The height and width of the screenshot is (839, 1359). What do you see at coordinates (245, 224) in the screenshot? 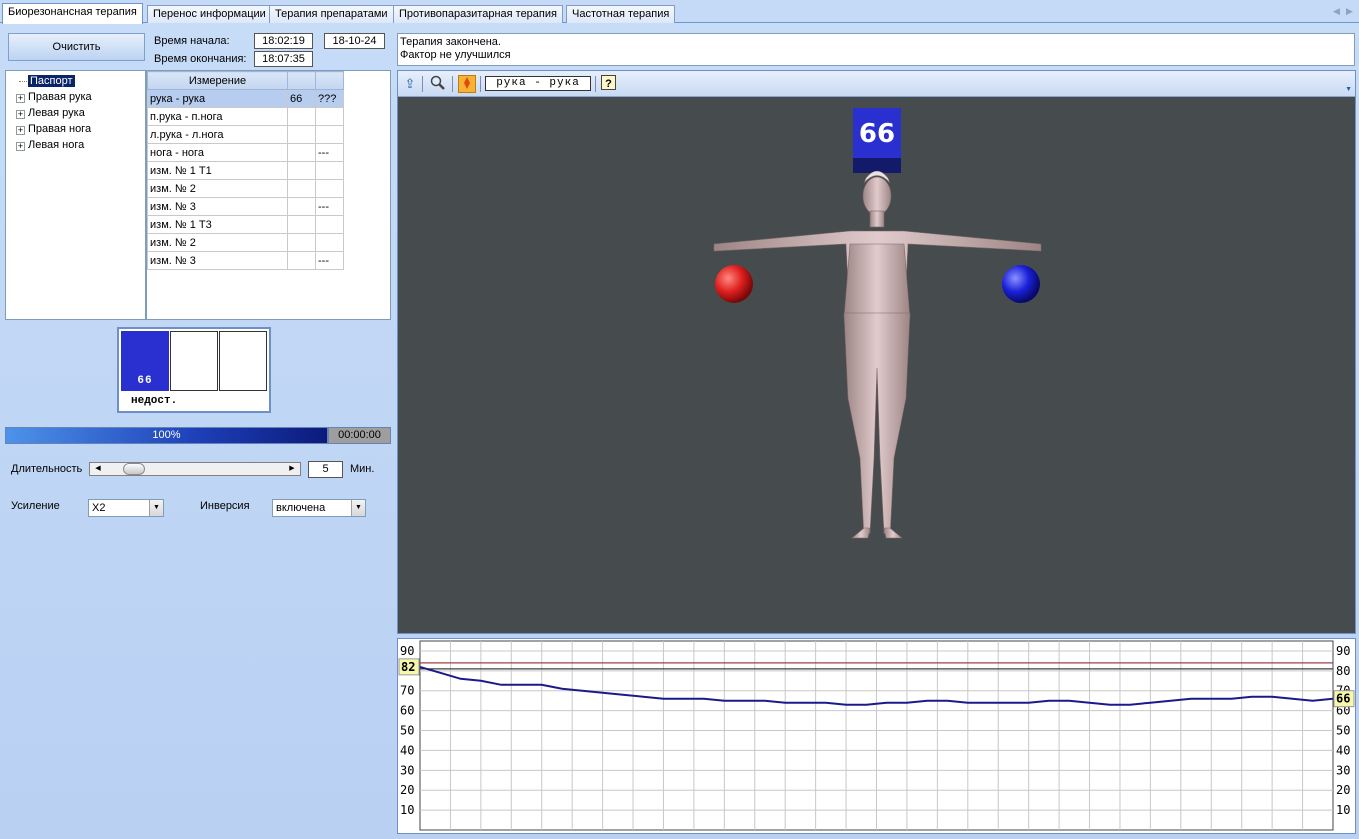
I see `table-row: изм. № 1 T3` at bounding box center [245, 224].